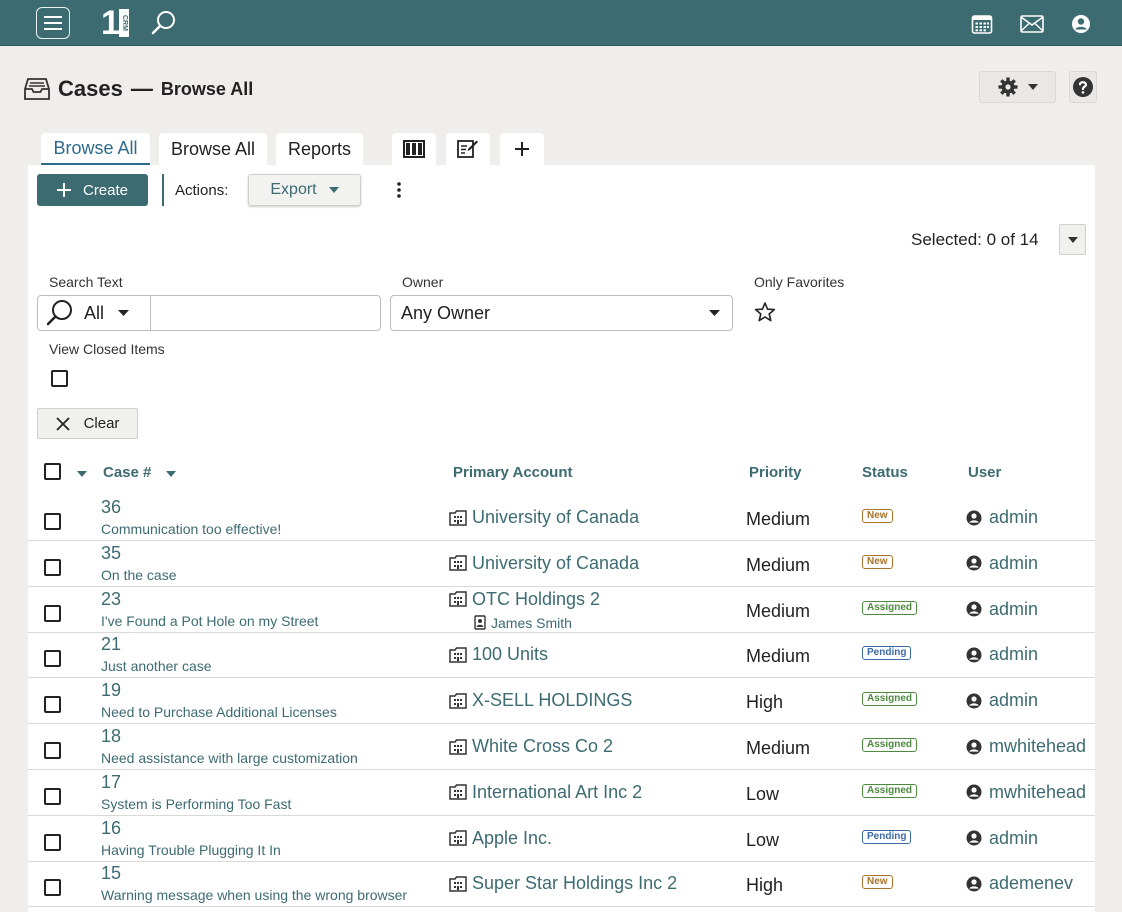 The height and width of the screenshot is (912, 1122). I want to click on account-link: Super Star Holdings Inc 2, so click(563, 883).